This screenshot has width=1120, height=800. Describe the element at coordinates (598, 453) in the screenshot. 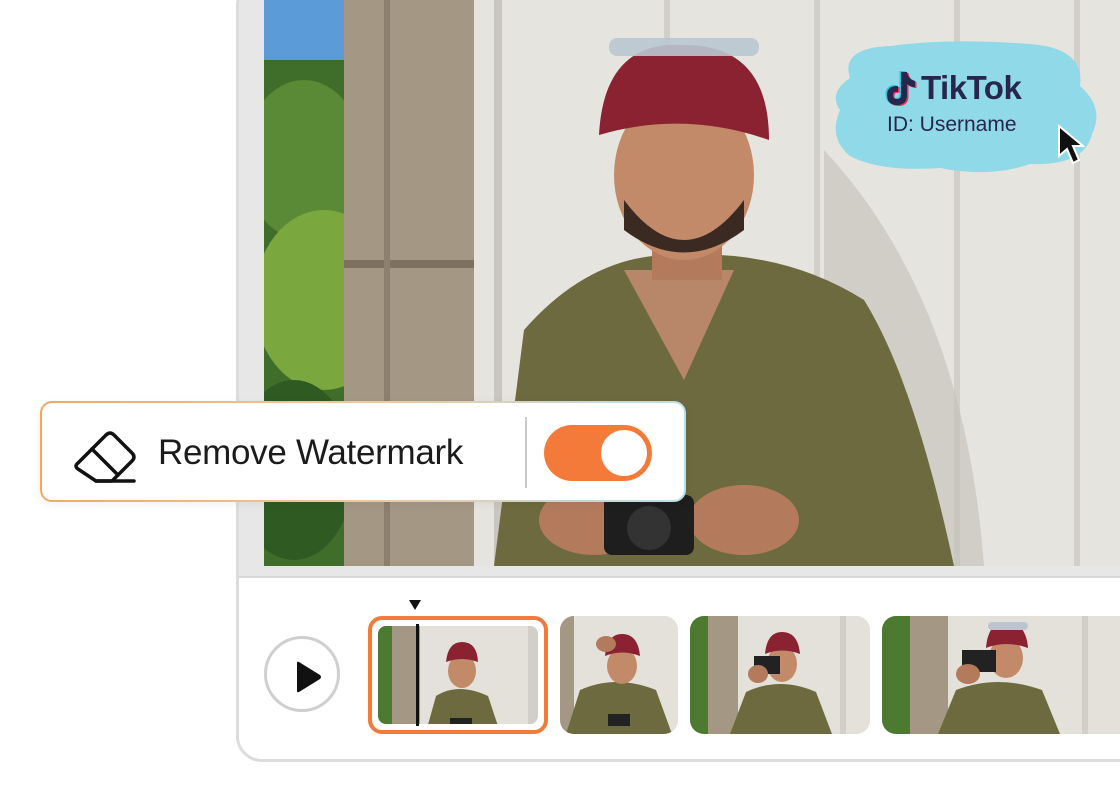

I see `remove-watermark-toggle` at that location.